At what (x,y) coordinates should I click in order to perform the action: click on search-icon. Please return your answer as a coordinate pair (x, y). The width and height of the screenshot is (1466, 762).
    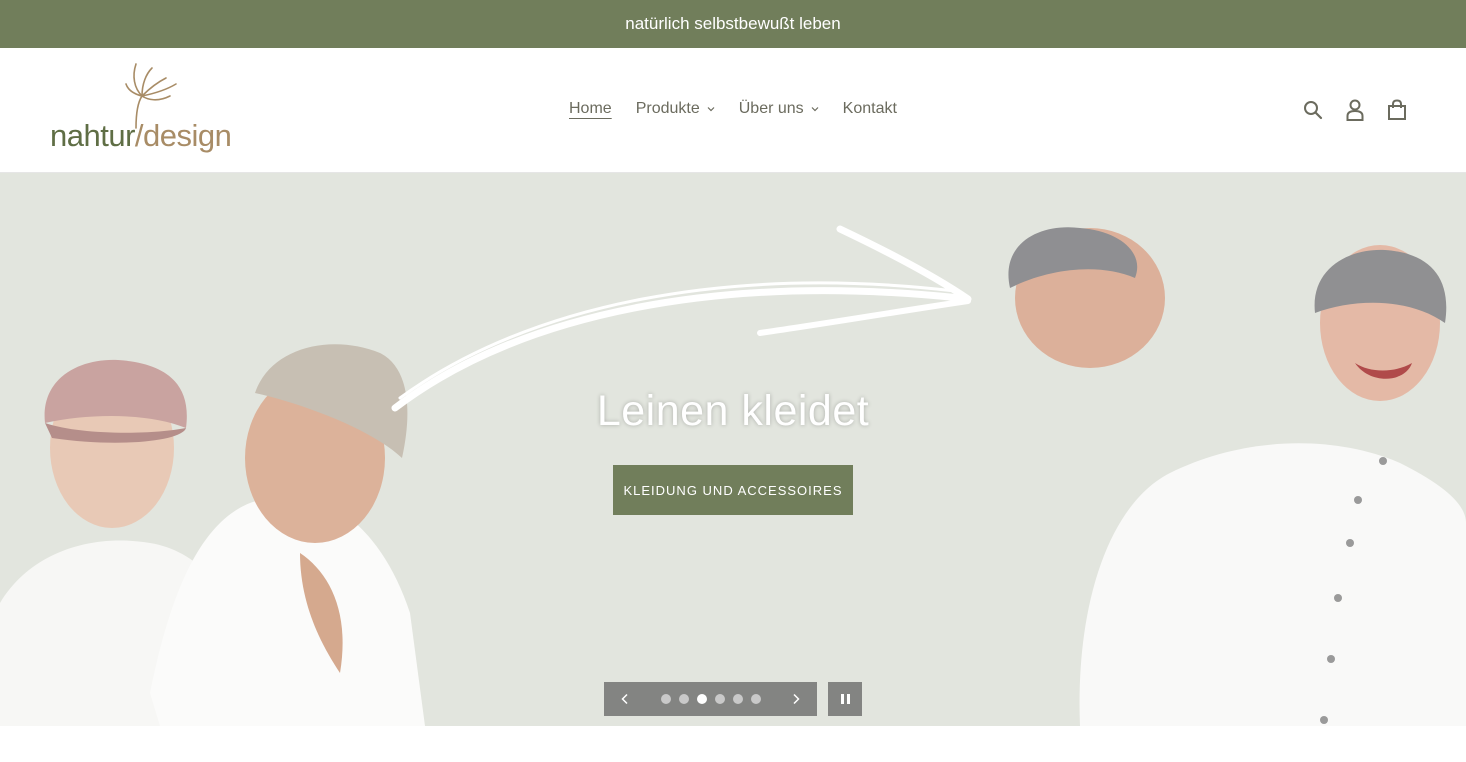
    Looking at the image, I should click on (1313, 110).